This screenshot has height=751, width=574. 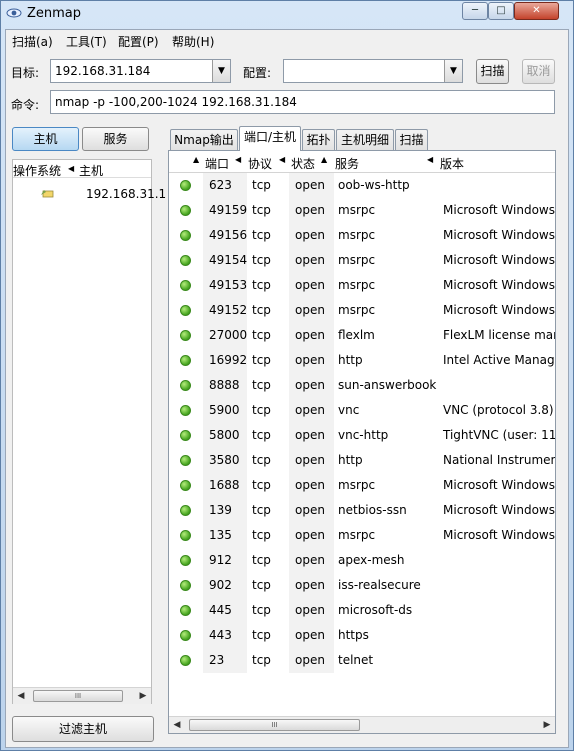 I want to click on protocol-column-header: 协议, so click(x=260, y=163).